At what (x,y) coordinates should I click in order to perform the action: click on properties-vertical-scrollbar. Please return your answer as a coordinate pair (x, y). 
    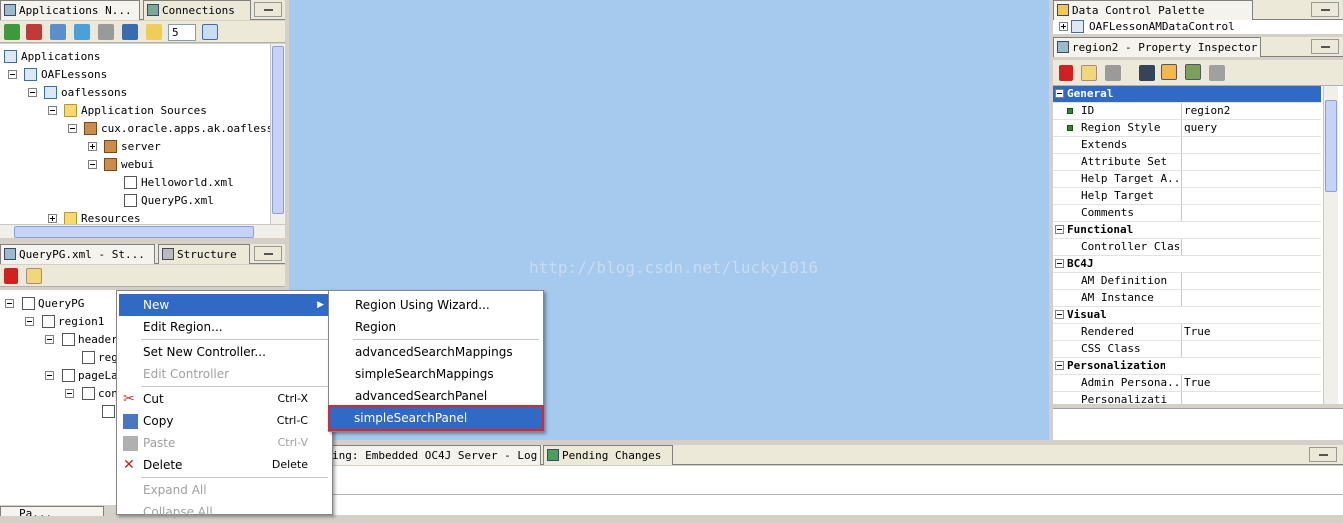
    Looking at the image, I should click on (1330, 245).